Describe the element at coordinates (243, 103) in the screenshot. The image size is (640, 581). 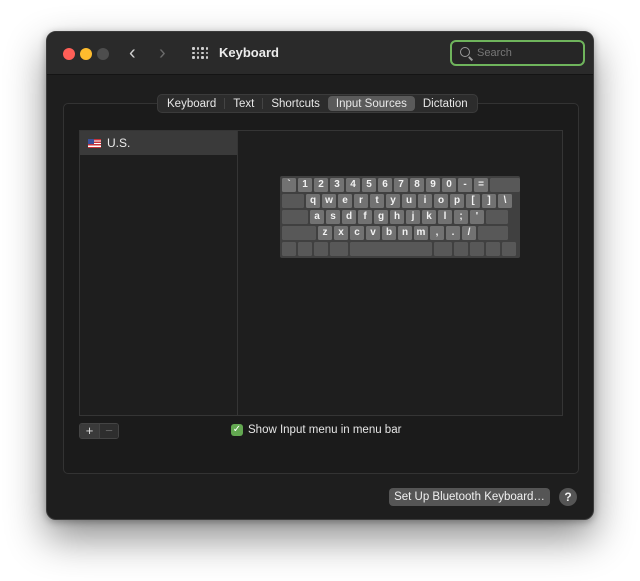
I see `tab-text: Text` at that location.